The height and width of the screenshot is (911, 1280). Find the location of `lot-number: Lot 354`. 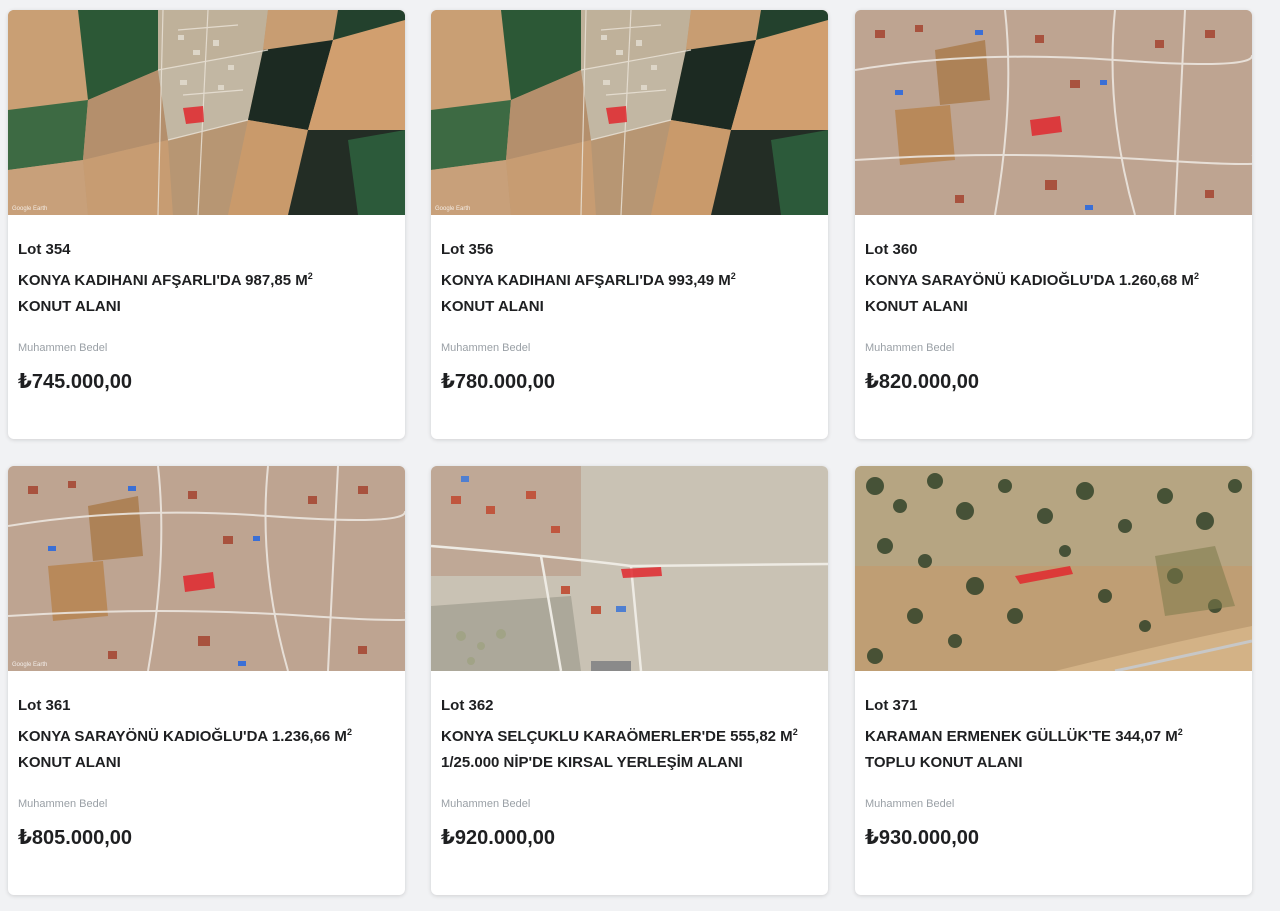

lot-number: Lot 354 is located at coordinates (44, 249).